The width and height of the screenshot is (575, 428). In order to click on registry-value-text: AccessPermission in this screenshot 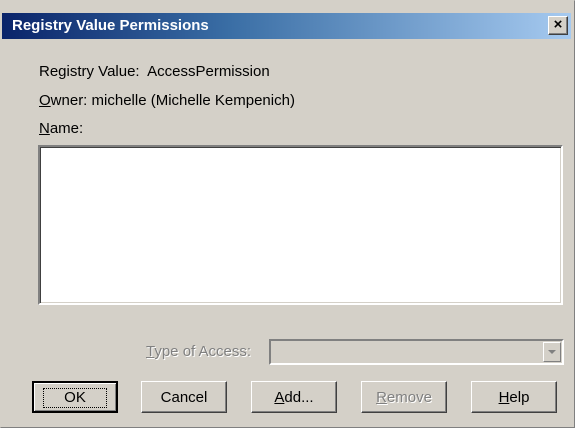, I will do `click(208, 71)`.